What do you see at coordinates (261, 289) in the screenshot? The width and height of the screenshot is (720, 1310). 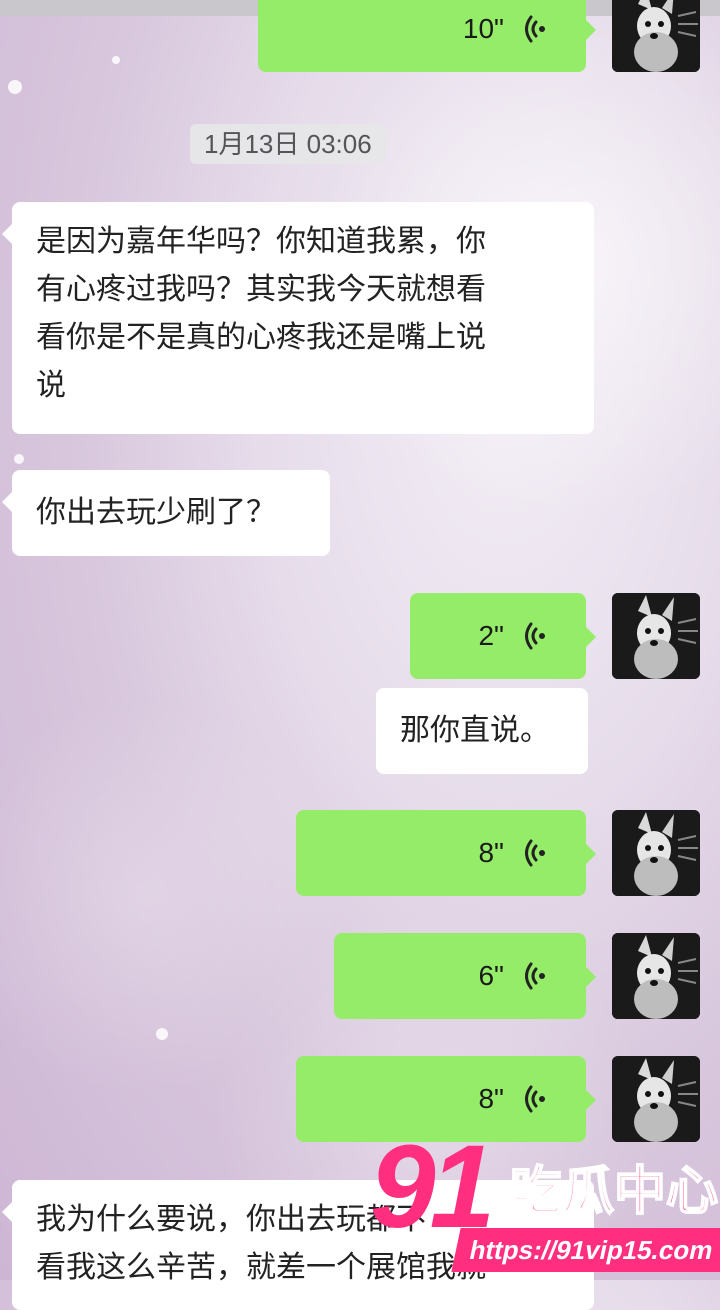 I see `message-text-line: 有心疼过我吗？其实我今天就想看` at bounding box center [261, 289].